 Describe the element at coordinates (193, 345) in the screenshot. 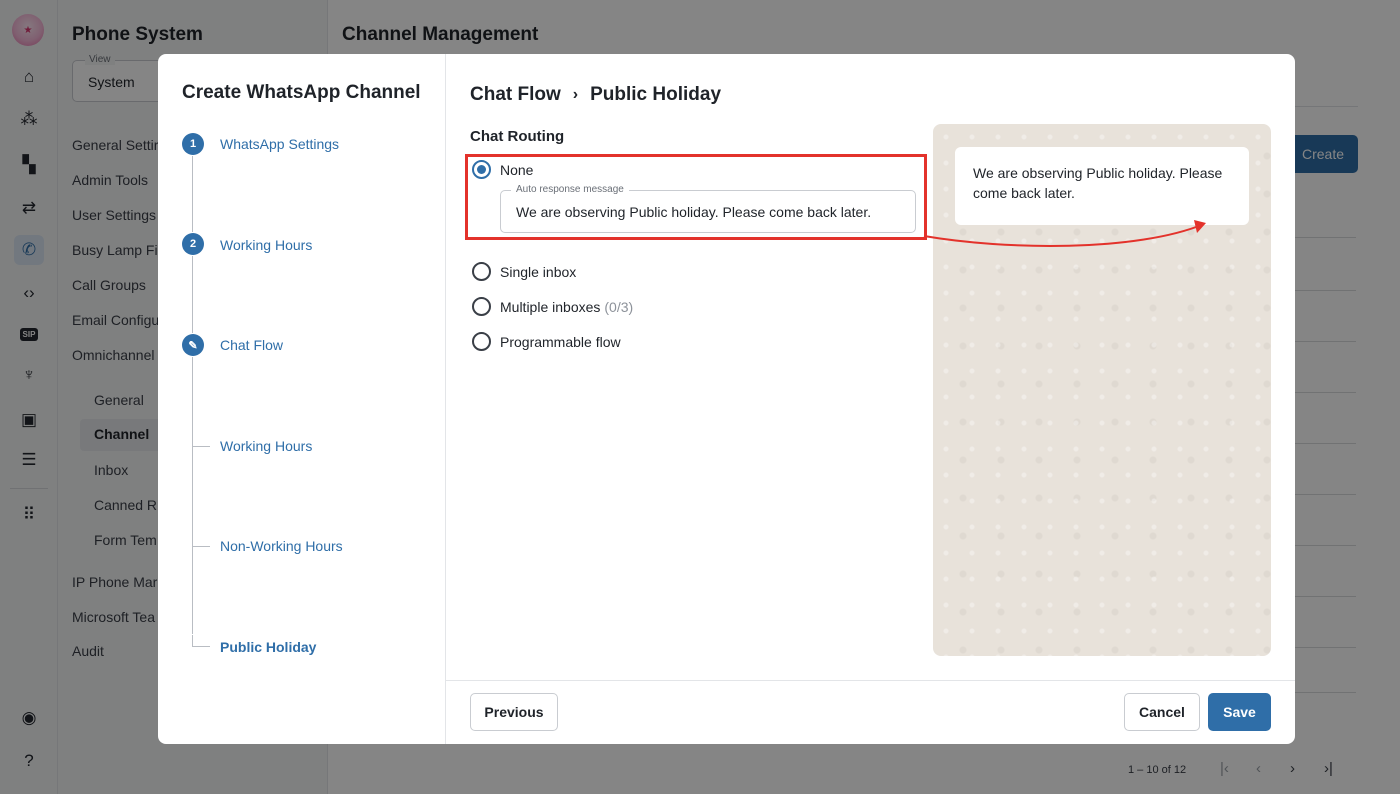

I see `edit-pencil-icon: ✎` at that location.